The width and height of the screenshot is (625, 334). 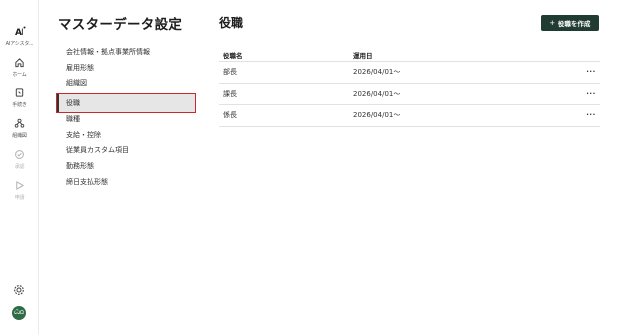 I want to click on nav-home: ホーム, so click(x=19, y=66).